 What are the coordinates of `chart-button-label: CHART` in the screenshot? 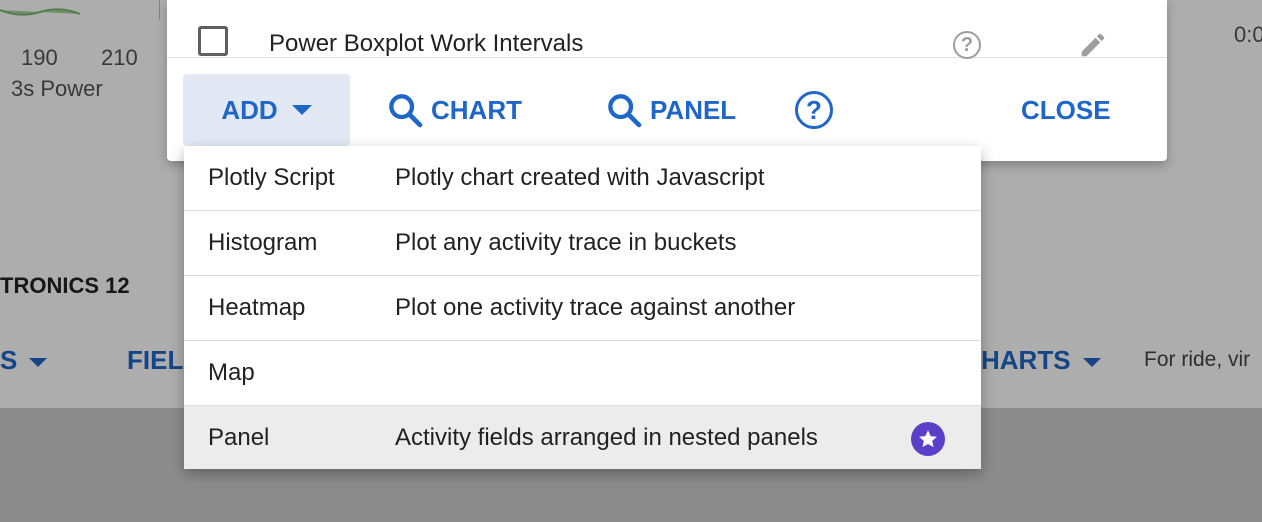 It's located at (476, 109).